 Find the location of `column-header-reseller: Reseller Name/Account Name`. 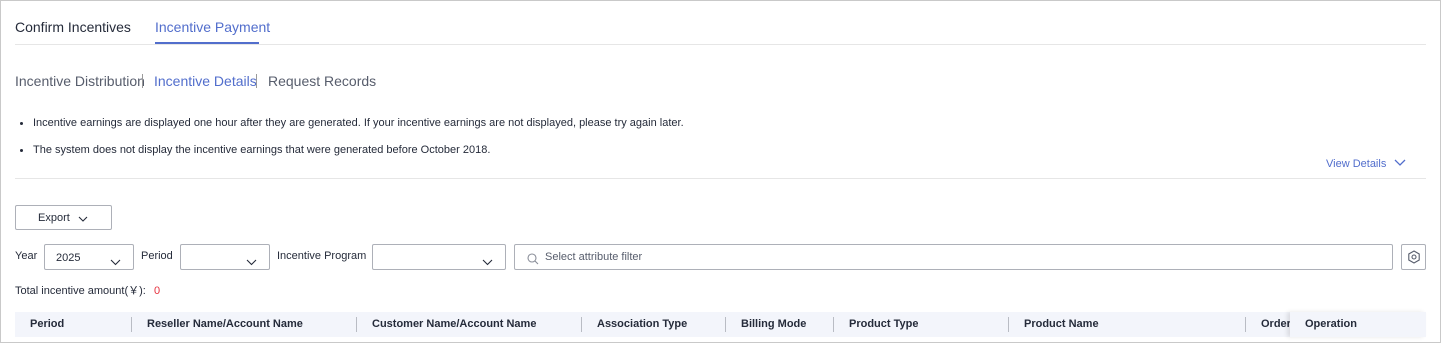

column-header-reseller: Reseller Name/Account Name is located at coordinates (225, 324).